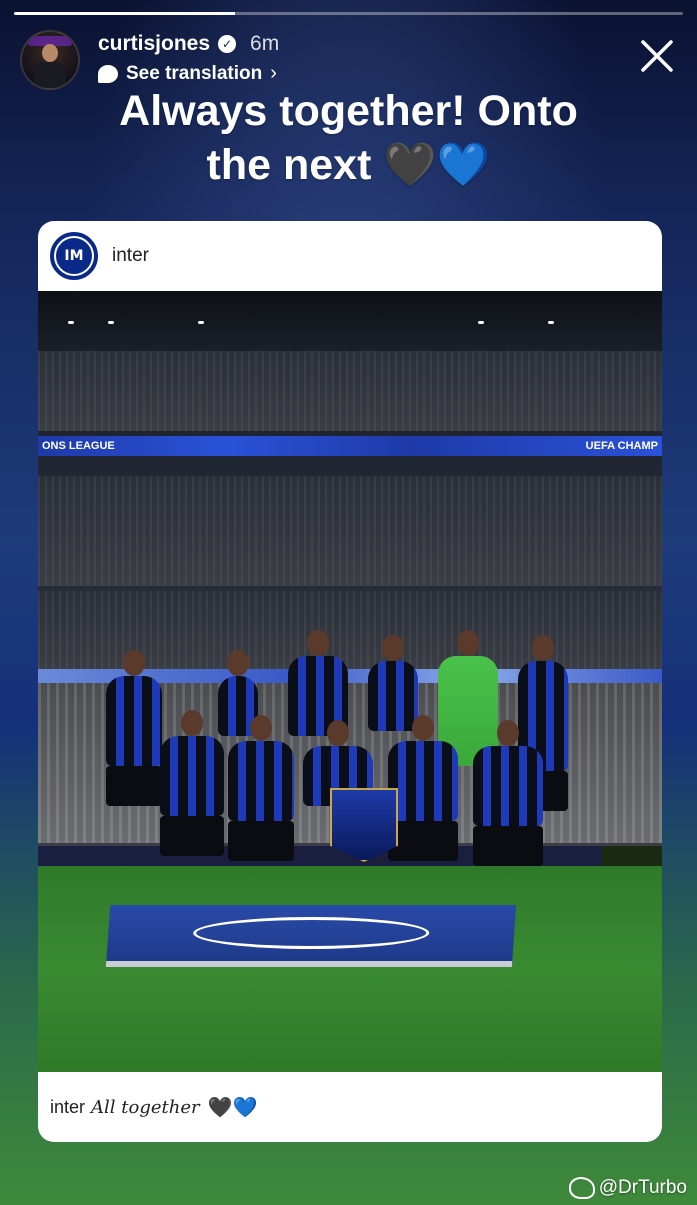 This screenshot has height=1205, width=697. Describe the element at coordinates (350, 391) in the screenshot. I see `crowd-upper` at that location.